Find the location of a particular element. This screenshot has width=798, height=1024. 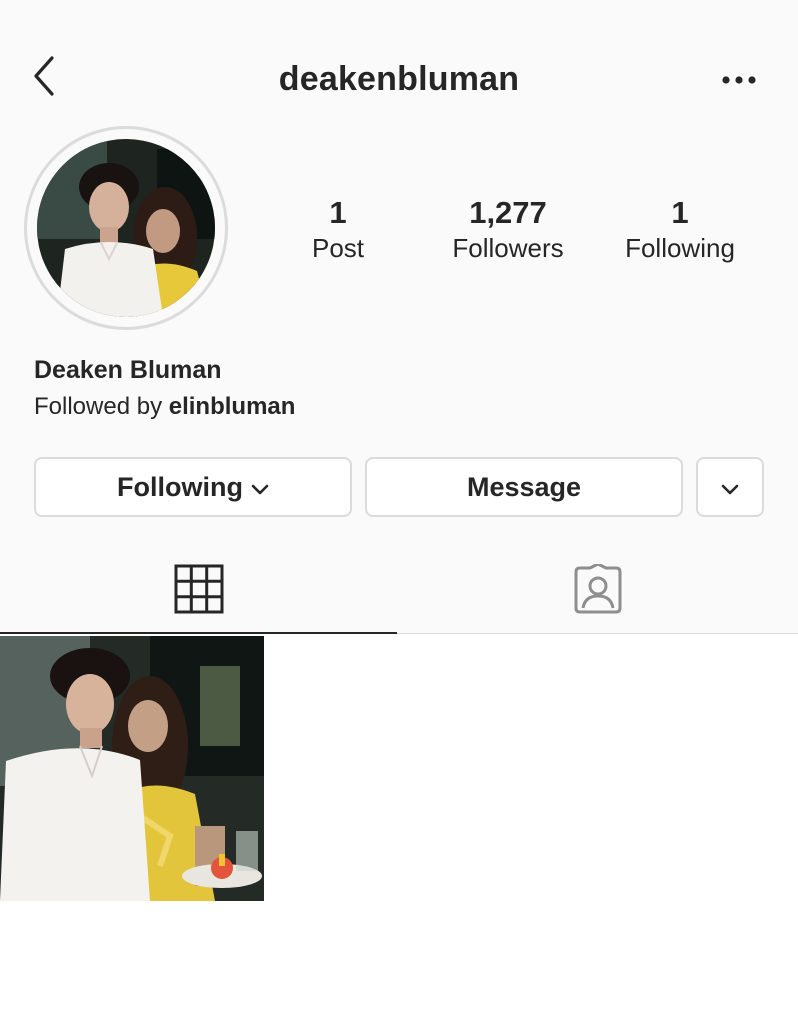

following-count-label: Following is located at coordinates (680, 248).